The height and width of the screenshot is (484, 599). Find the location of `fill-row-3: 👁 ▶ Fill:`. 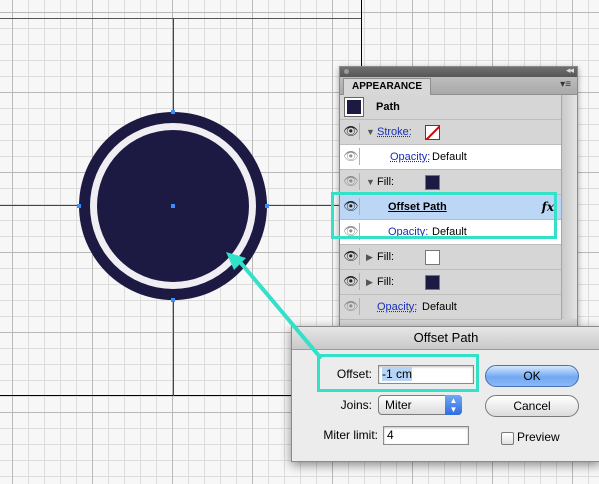

fill-row-3: 👁 ▶ Fill: is located at coordinates (451, 282).